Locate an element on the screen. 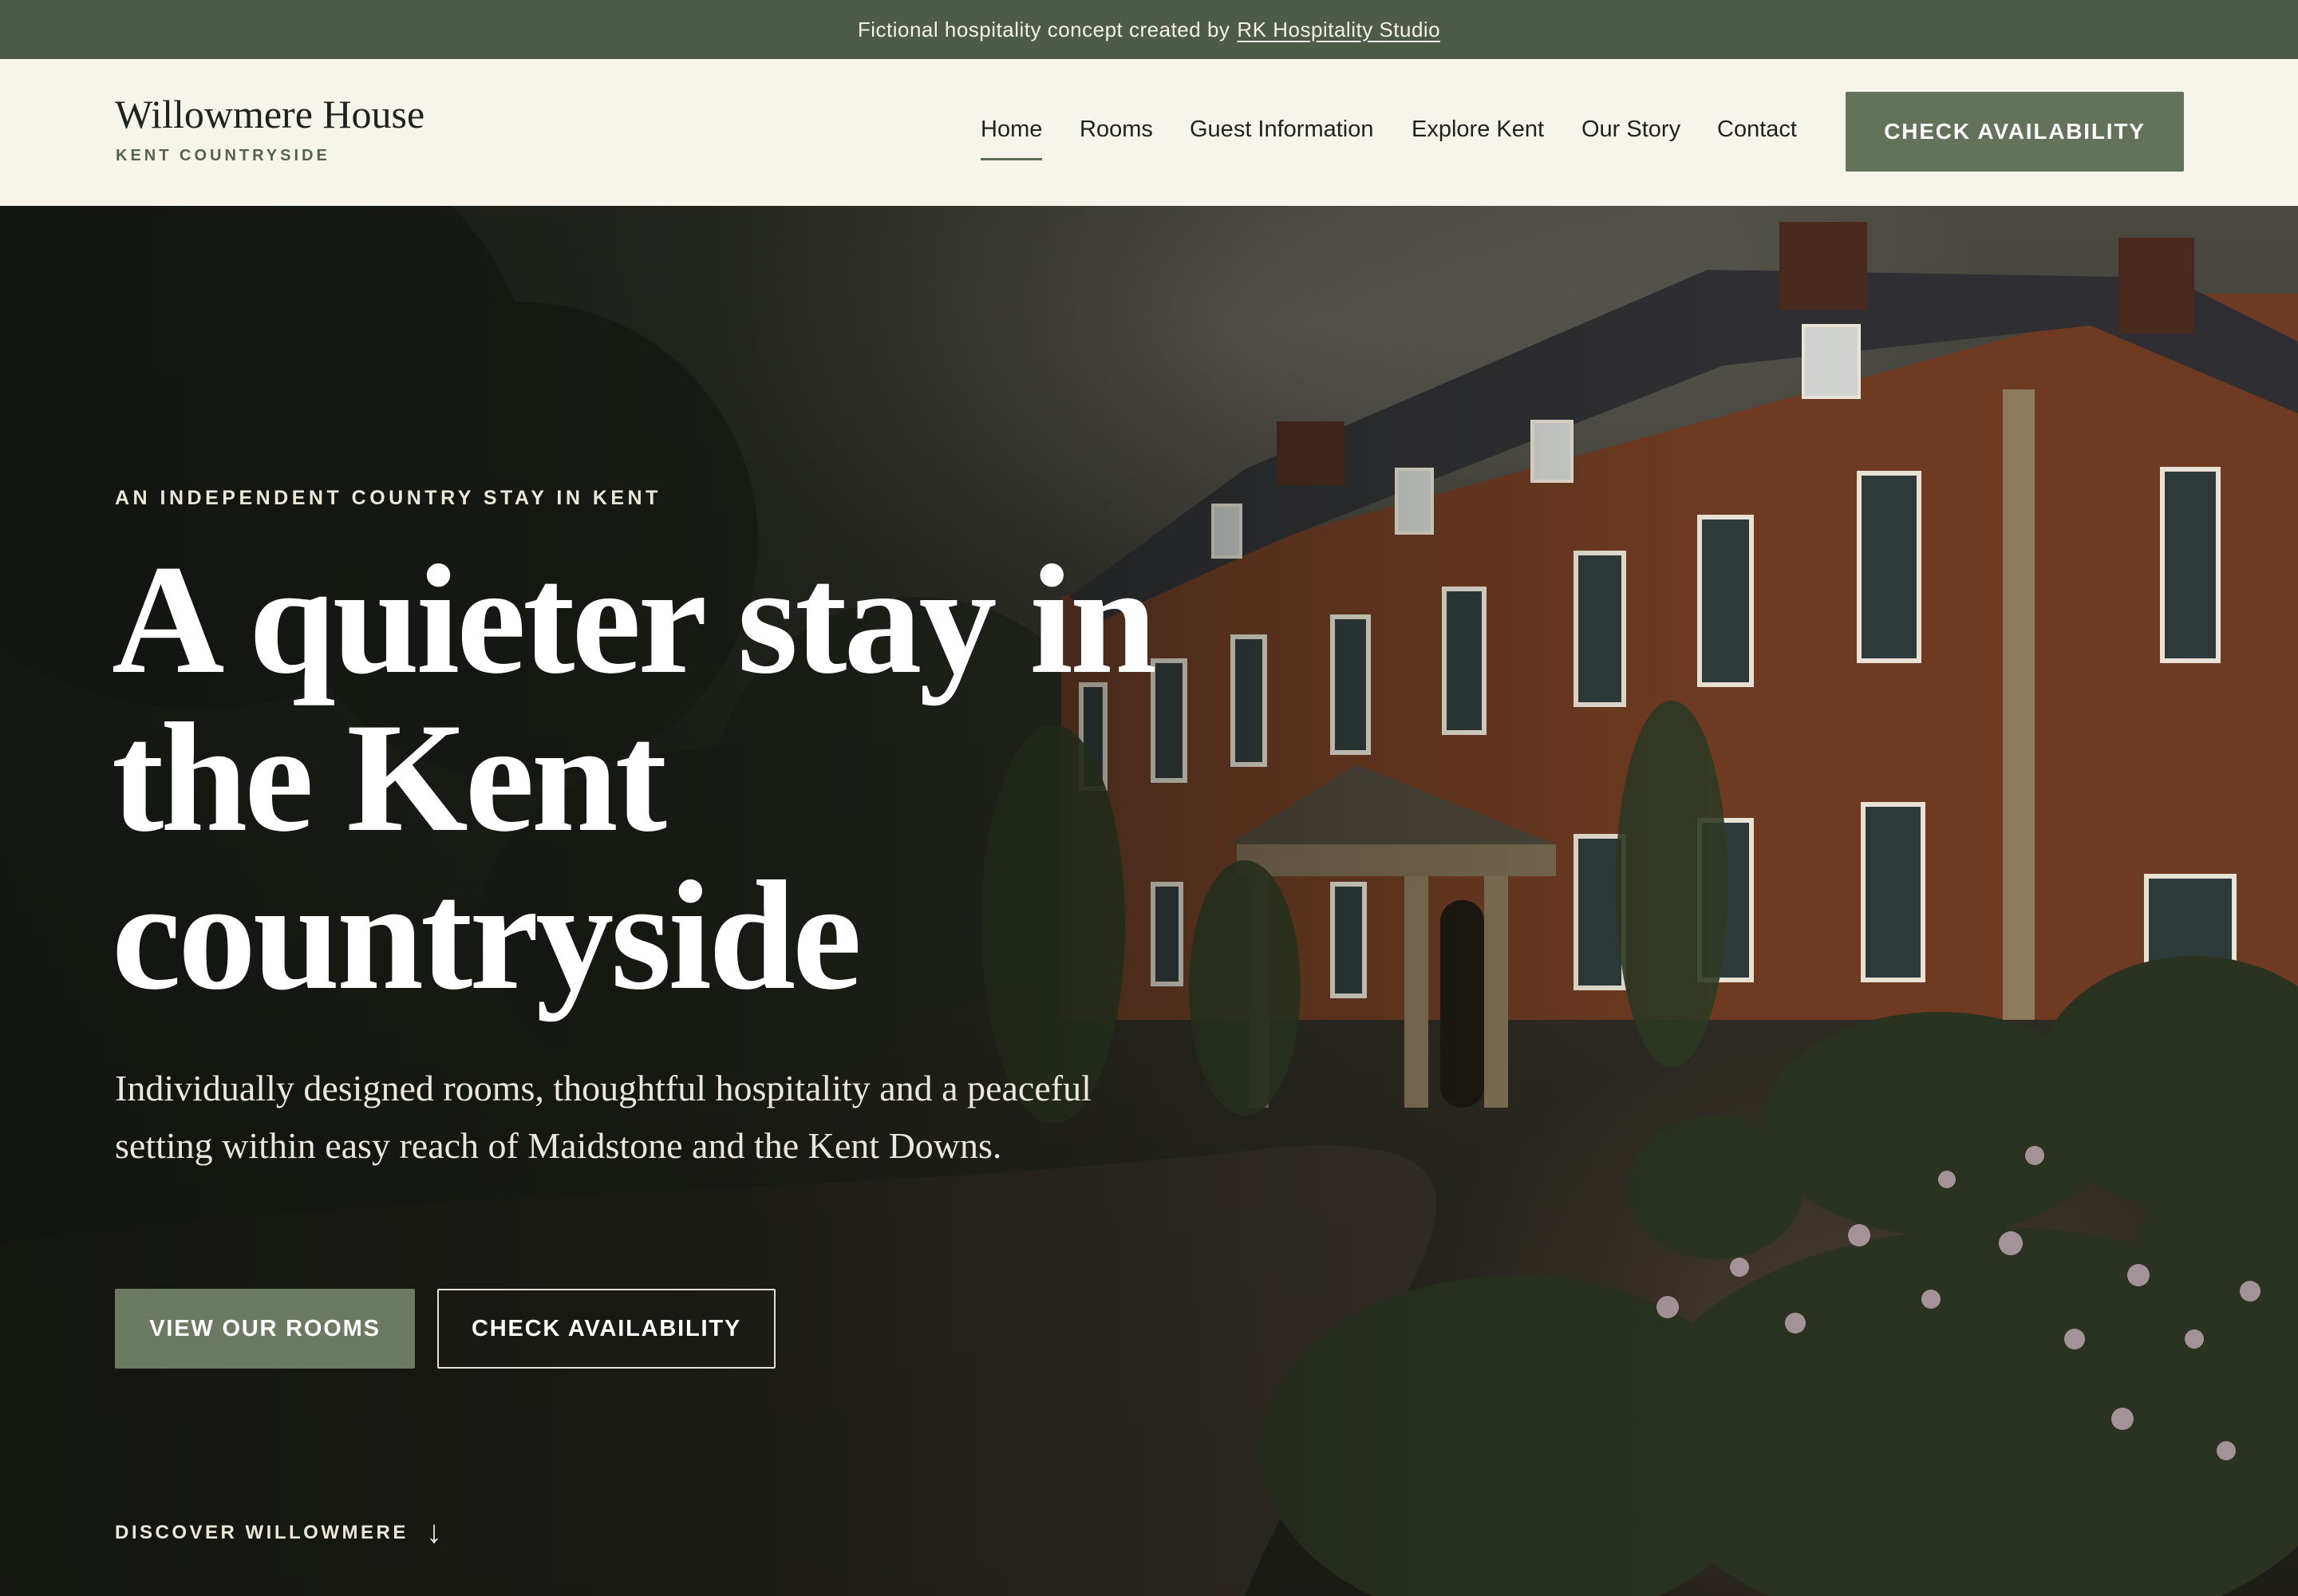 The height and width of the screenshot is (1596, 2298). nav-contact: Contact is located at coordinates (1757, 130).